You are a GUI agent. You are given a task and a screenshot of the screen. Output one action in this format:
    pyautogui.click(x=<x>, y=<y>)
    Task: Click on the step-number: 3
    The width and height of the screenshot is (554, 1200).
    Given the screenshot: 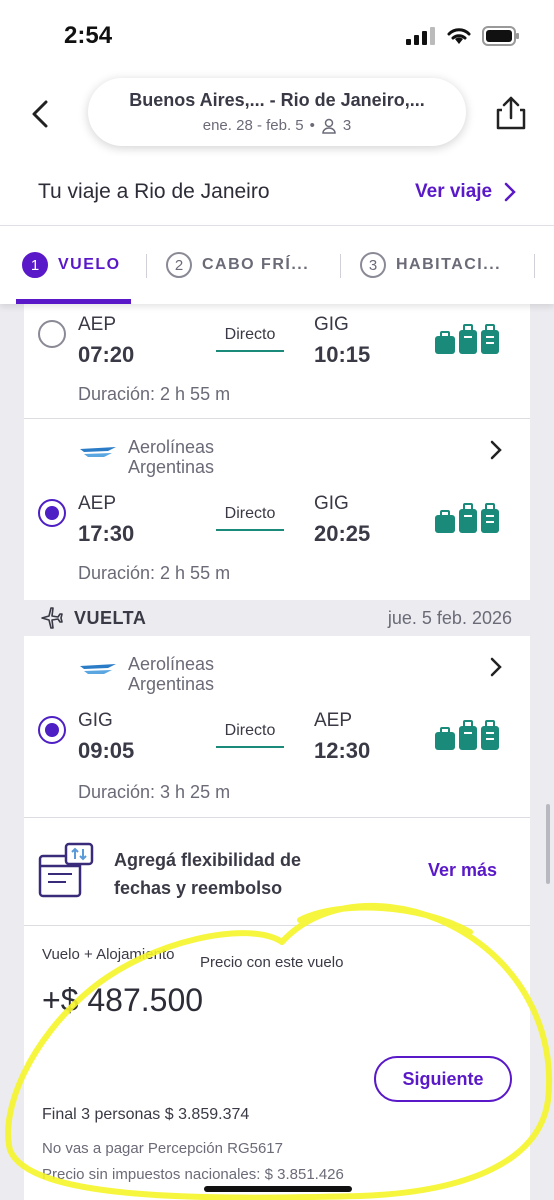 What is the action you would take?
    pyautogui.click(x=373, y=265)
    